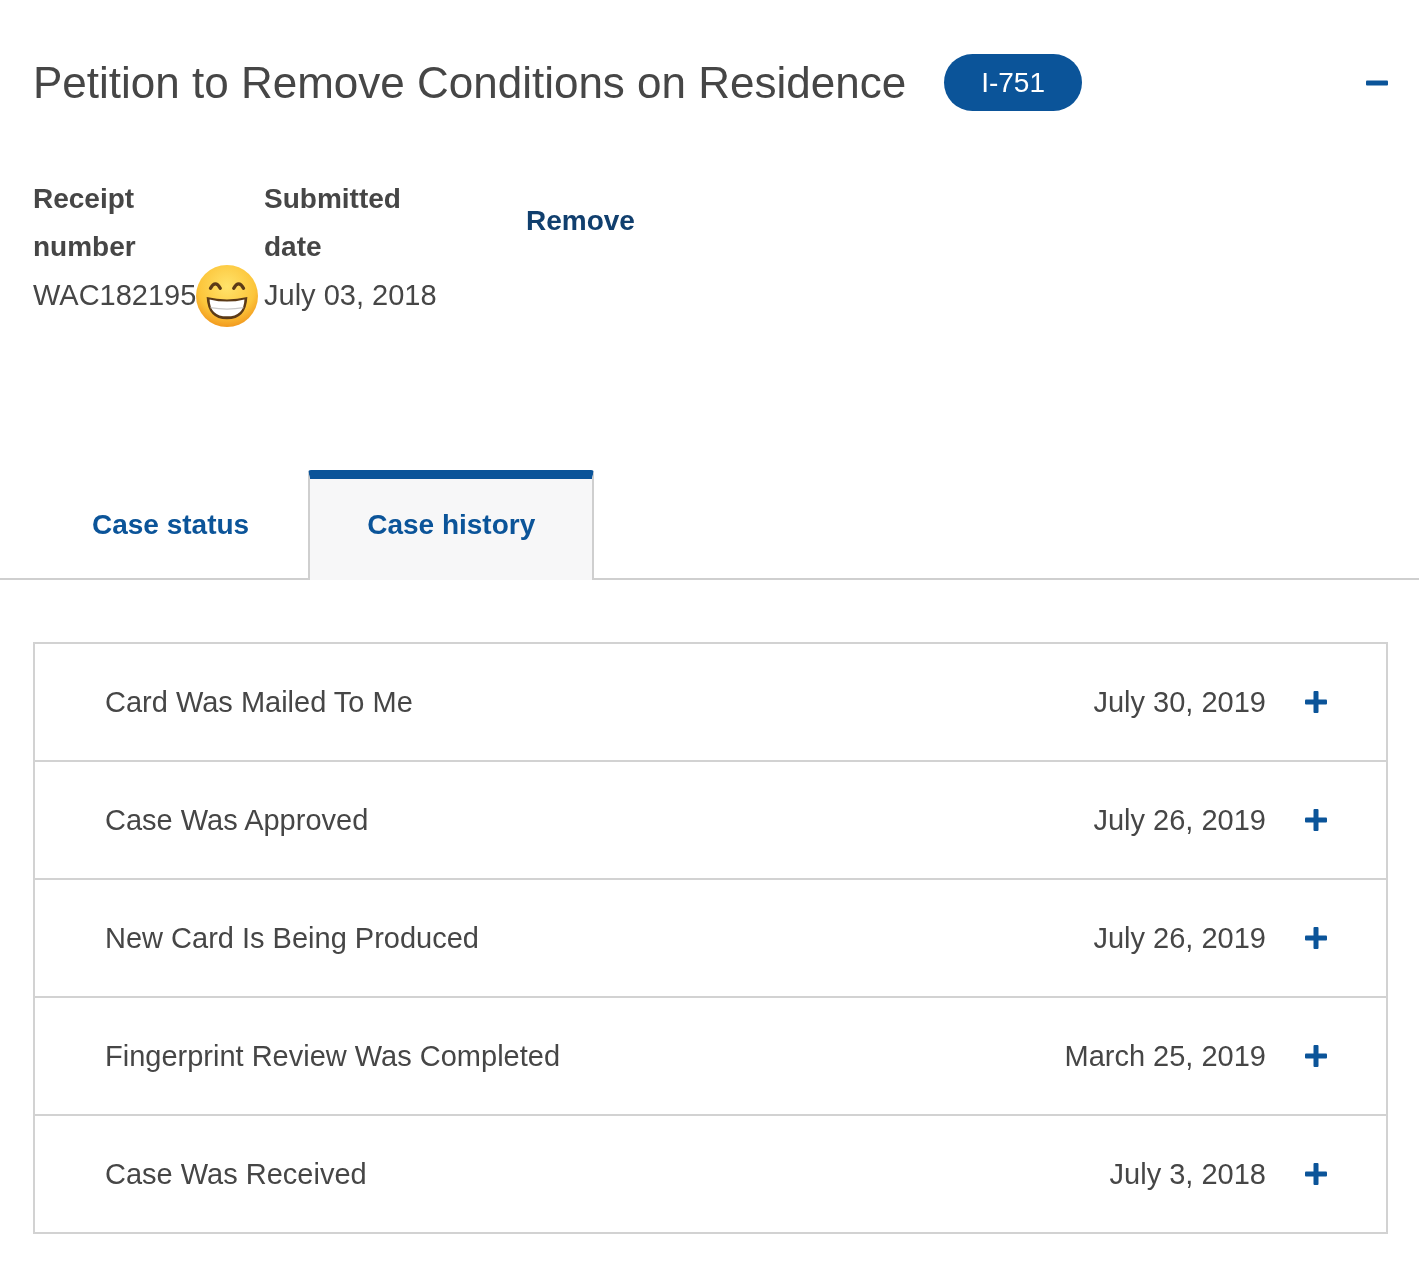 The width and height of the screenshot is (1419, 1266). What do you see at coordinates (171, 525) in the screenshot?
I see `tab: Case status` at bounding box center [171, 525].